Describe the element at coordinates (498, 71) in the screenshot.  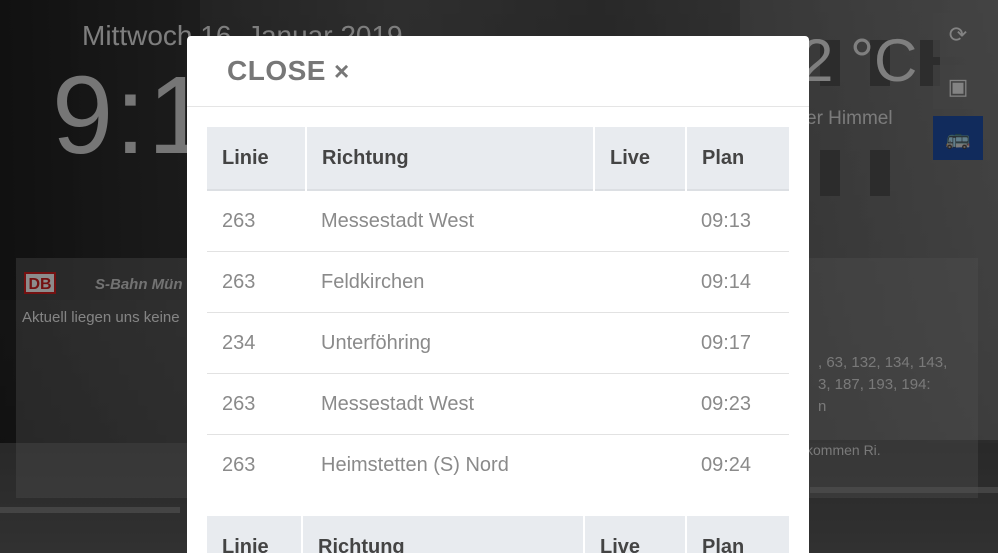
I see `modal-header: CLOSE ×` at that location.